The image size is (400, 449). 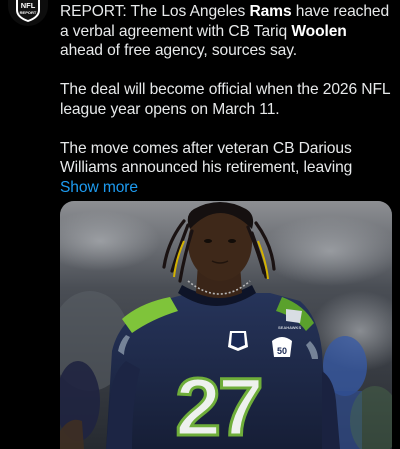 What do you see at coordinates (282, 351) in the screenshot?
I see `jersey-patch-number: 50` at bounding box center [282, 351].